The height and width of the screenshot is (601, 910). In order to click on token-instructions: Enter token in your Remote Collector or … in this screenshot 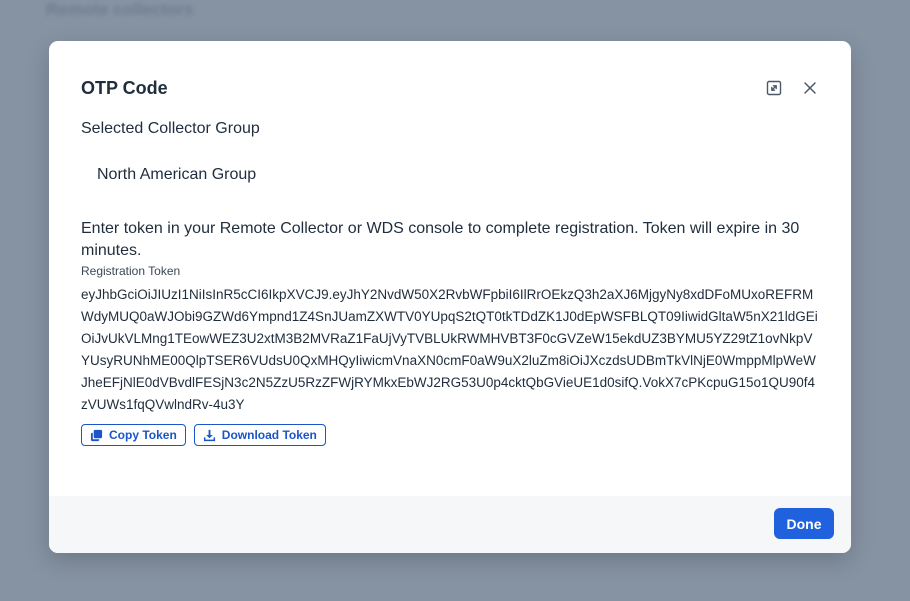, I will do `click(440, 239)`.